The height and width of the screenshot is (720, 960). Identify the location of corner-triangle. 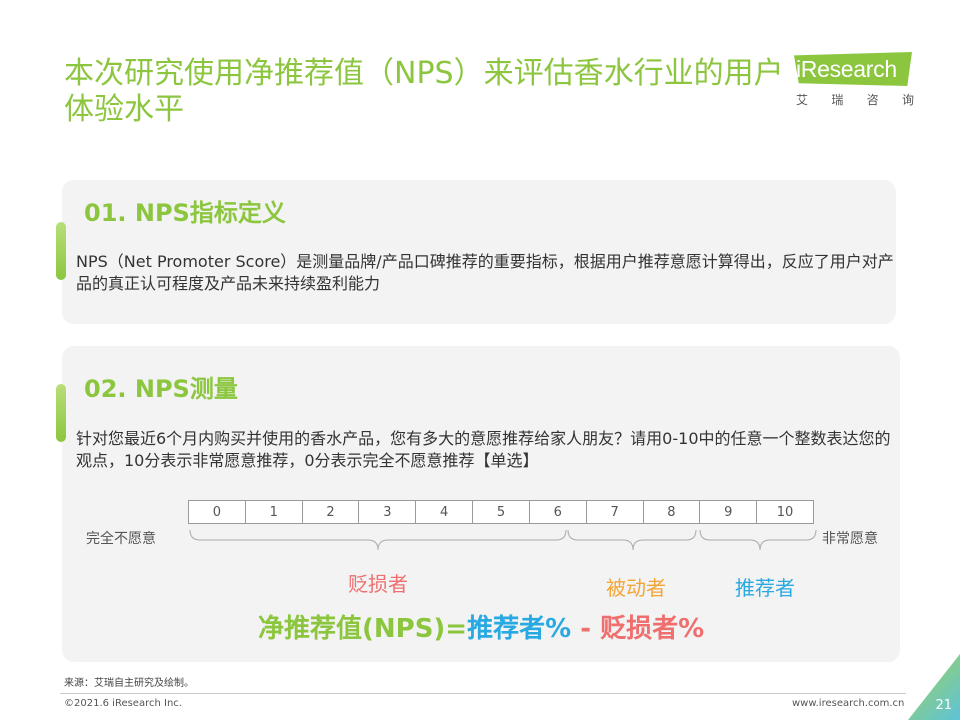
(934, 687).